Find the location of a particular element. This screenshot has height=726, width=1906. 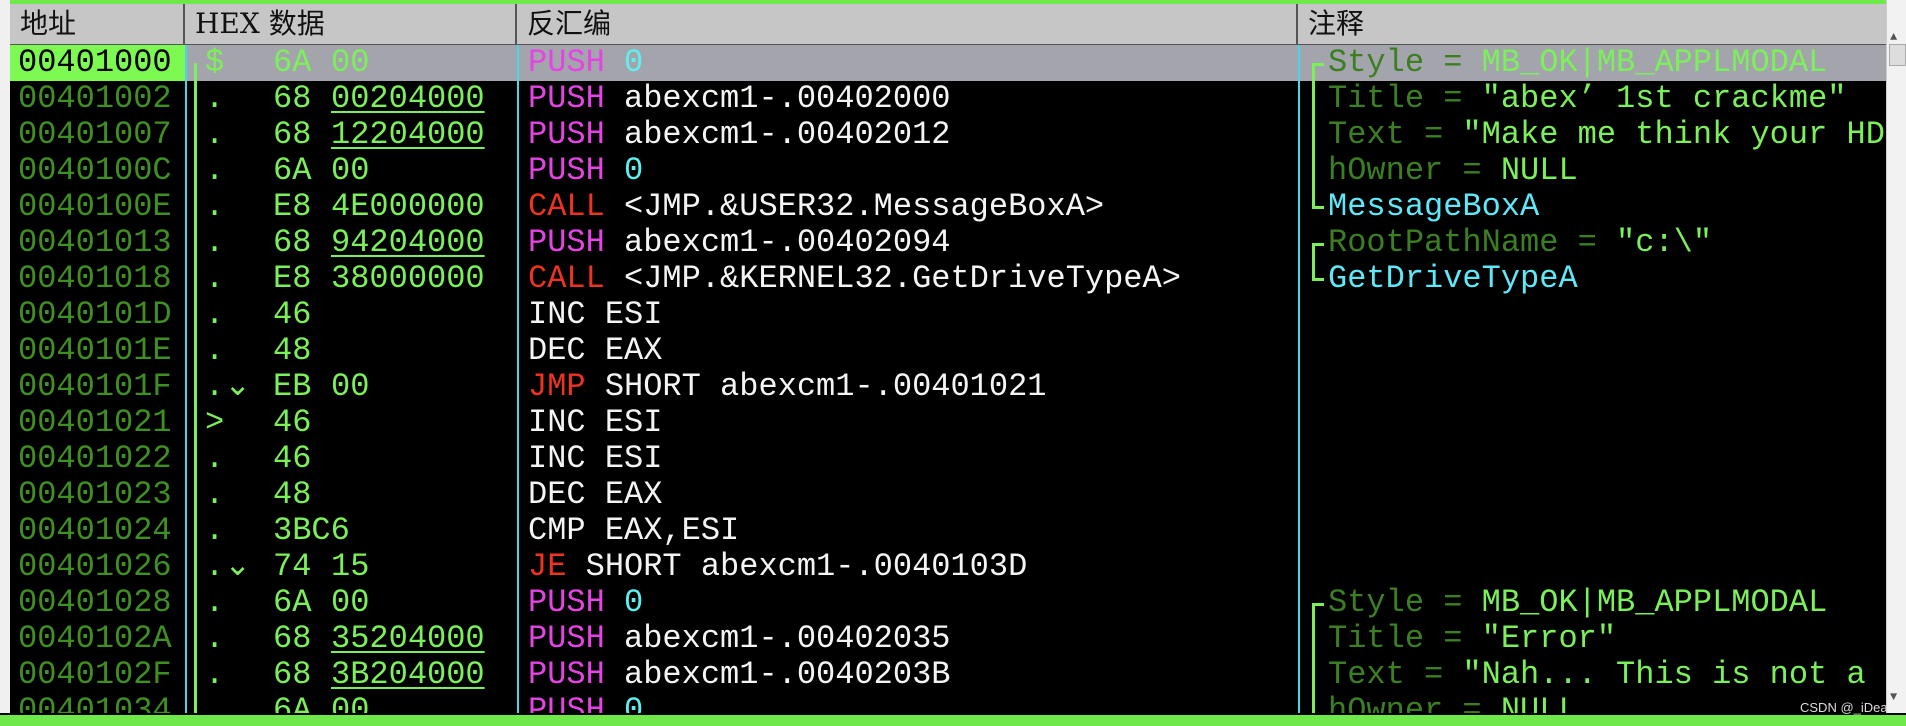

address: 0040101F is located at coordinates (97, 387).